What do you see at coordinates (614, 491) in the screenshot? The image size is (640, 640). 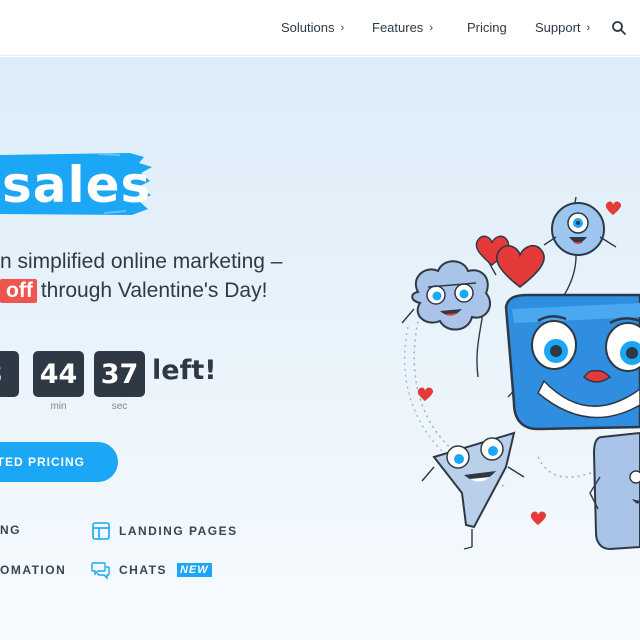 I see `document-mascot` at bounding box center [614, 491].